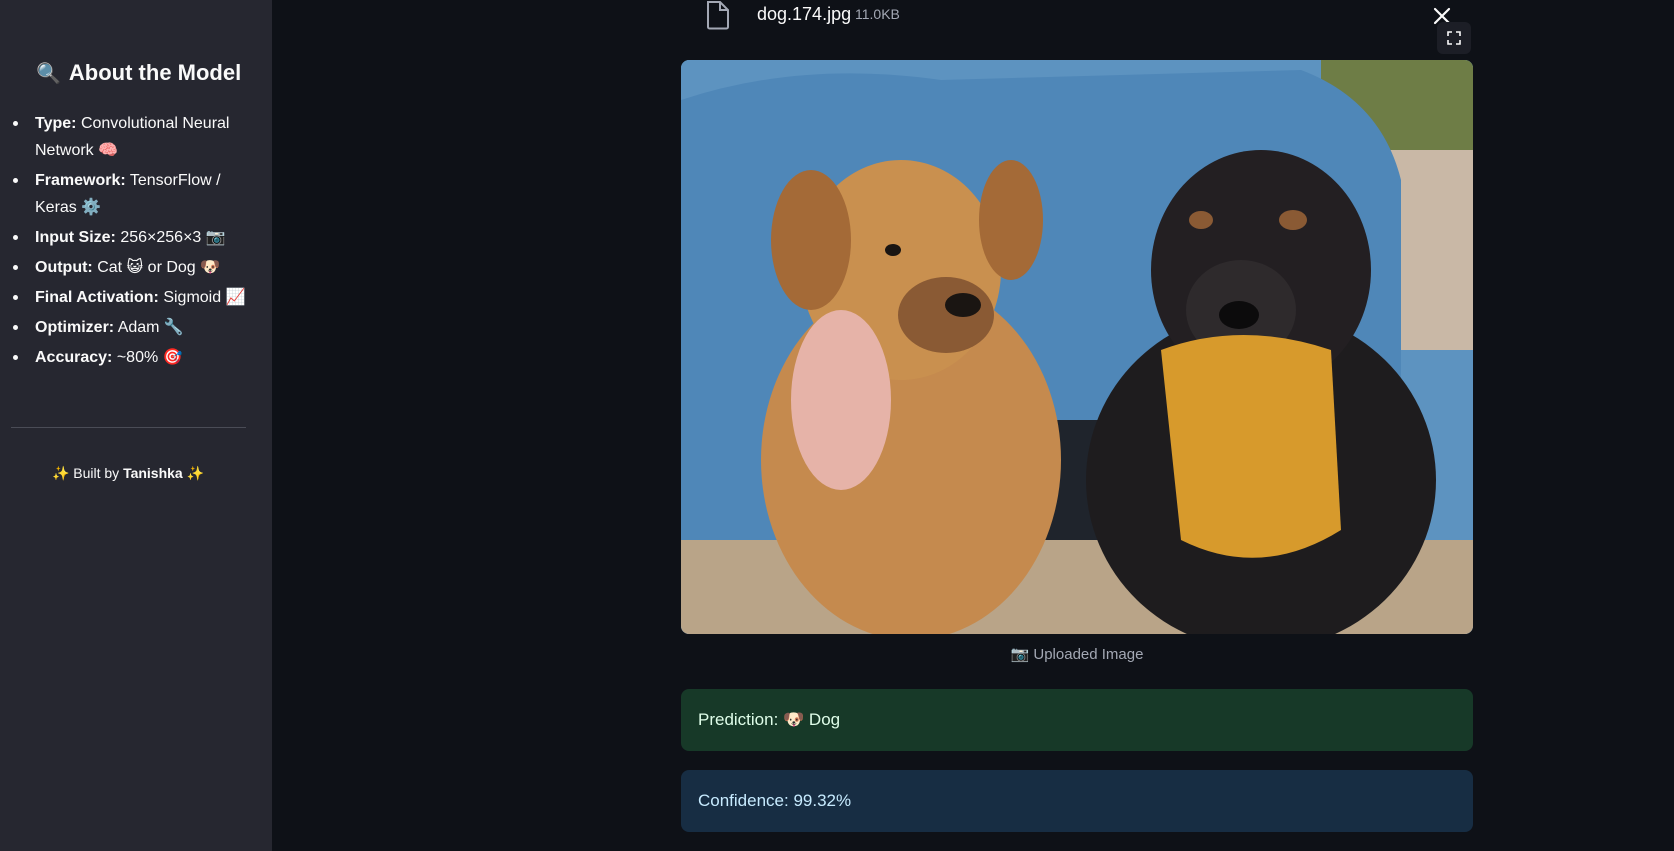 Image resolution: width=1674 pixels, height=851 pixels. I want to click on credit-prefix: ✨ Built by, so click(85, 473).